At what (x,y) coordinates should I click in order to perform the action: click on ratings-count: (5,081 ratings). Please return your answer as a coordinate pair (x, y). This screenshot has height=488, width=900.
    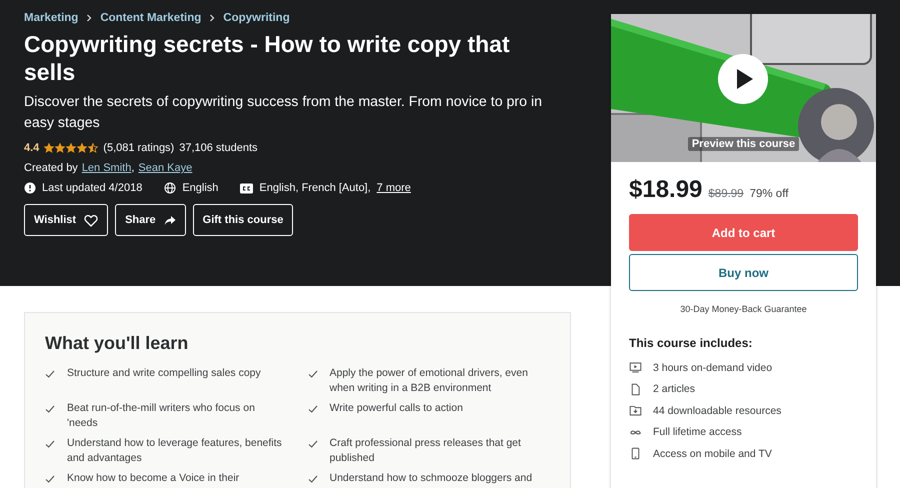
    Looking at the image, I should click on (138, 148).